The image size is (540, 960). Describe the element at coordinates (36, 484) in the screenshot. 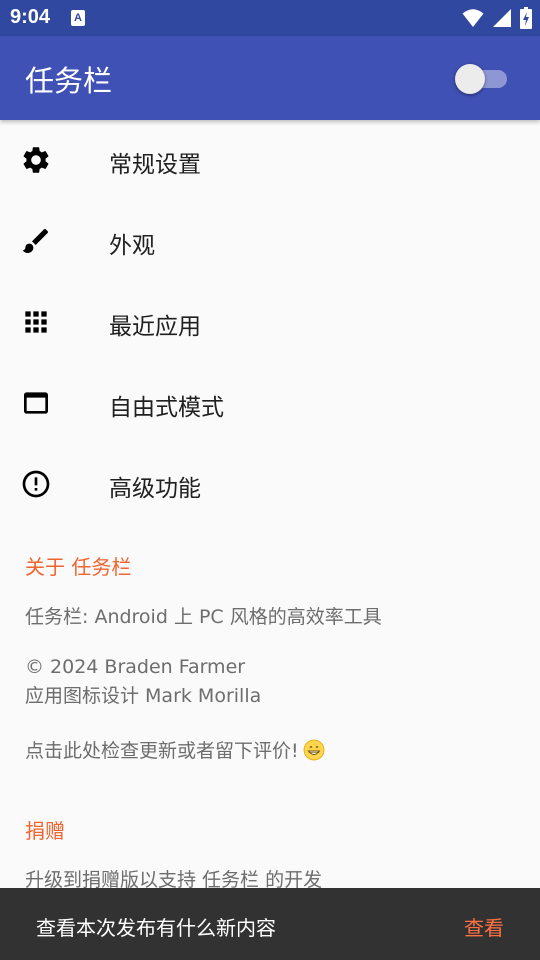

I see `alert-circle-icon` at that location.